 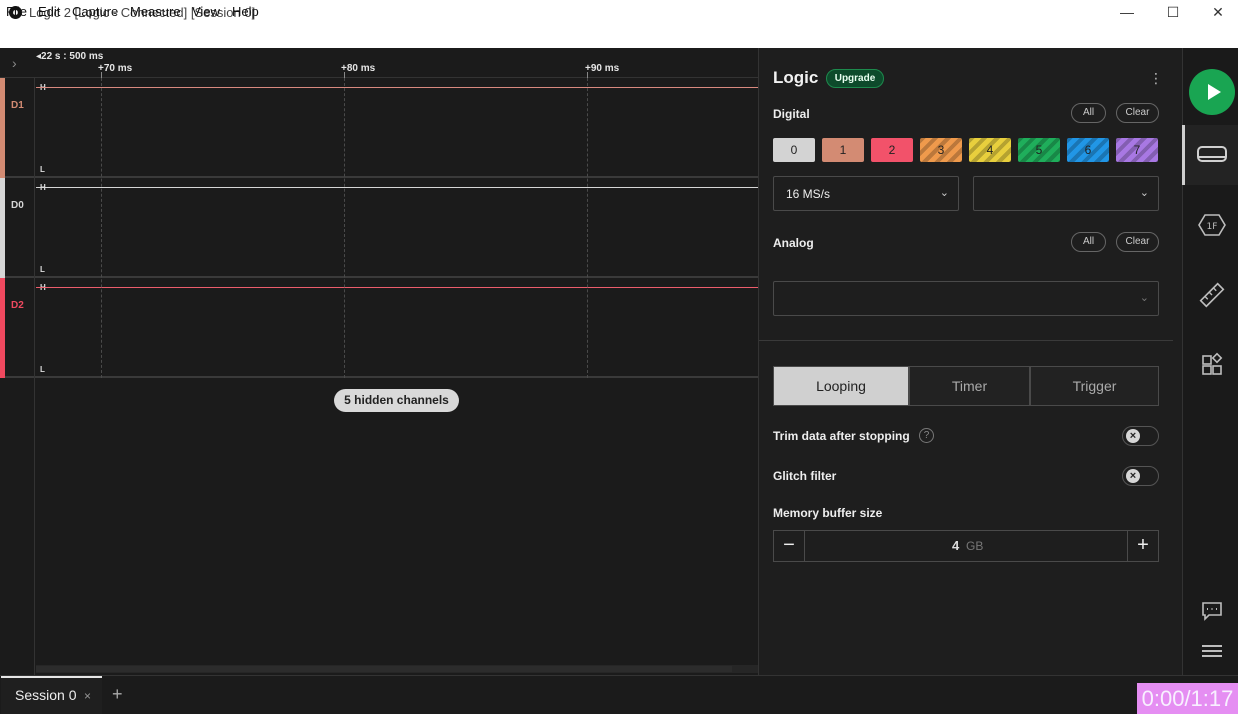 What do you see at coordinates (793, 243) in the screenshot?
I see `analog-label: Analog` at bounding box center [793, 243].